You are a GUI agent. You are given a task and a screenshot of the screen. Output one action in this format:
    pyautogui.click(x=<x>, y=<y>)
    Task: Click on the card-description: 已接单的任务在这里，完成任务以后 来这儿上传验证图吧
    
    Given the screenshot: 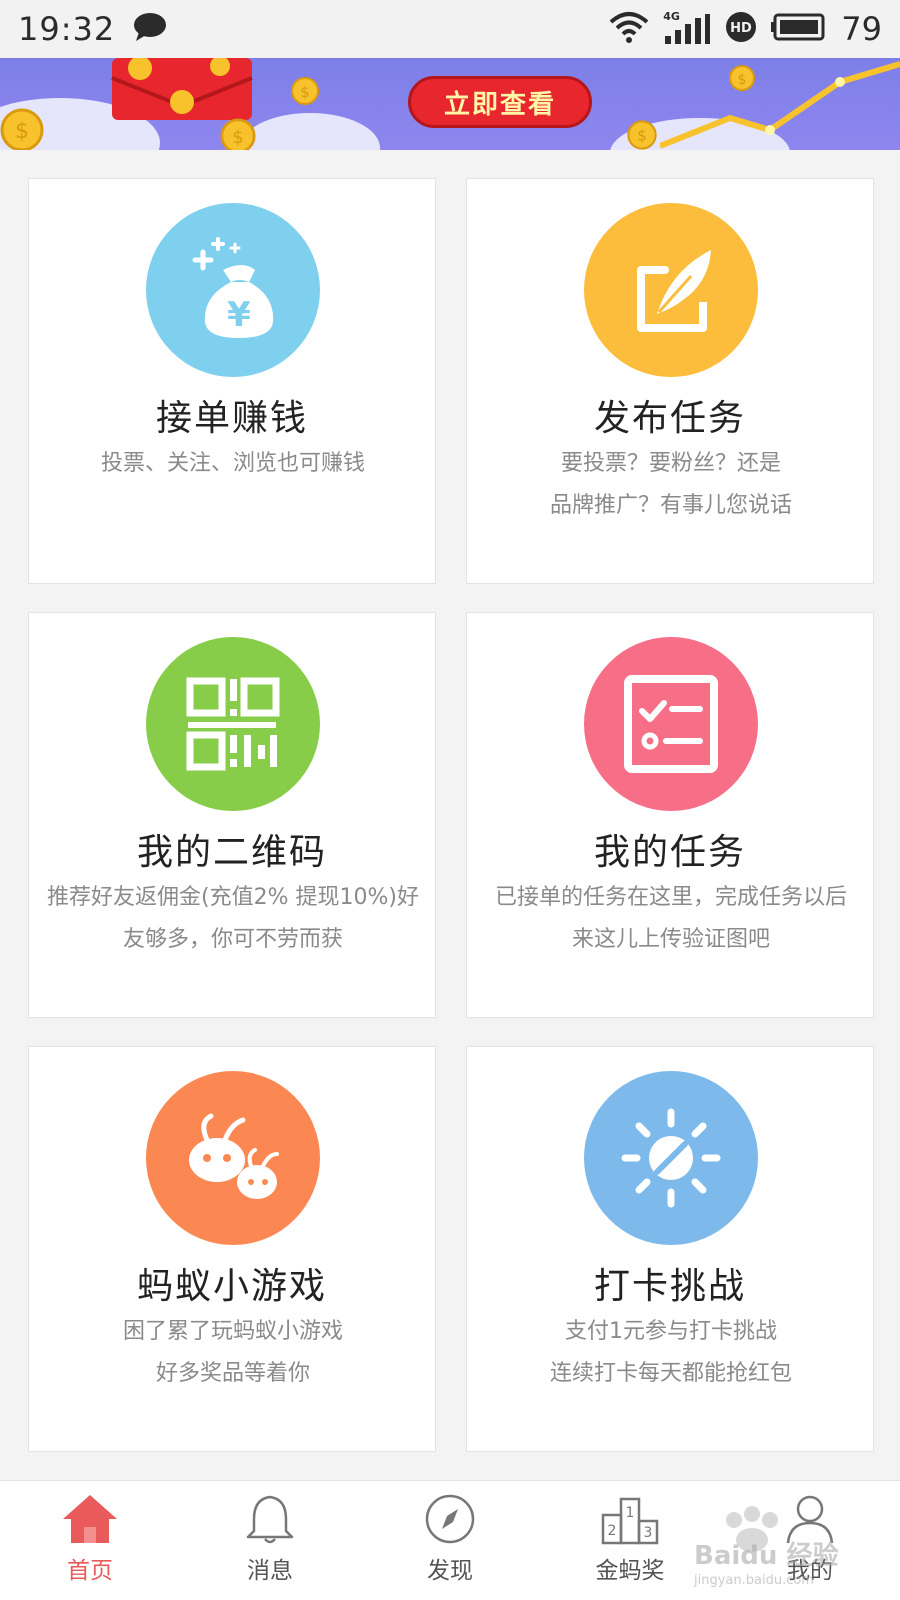 What is the action you would take?
    pyautogui.click(x=671, y=919)
    